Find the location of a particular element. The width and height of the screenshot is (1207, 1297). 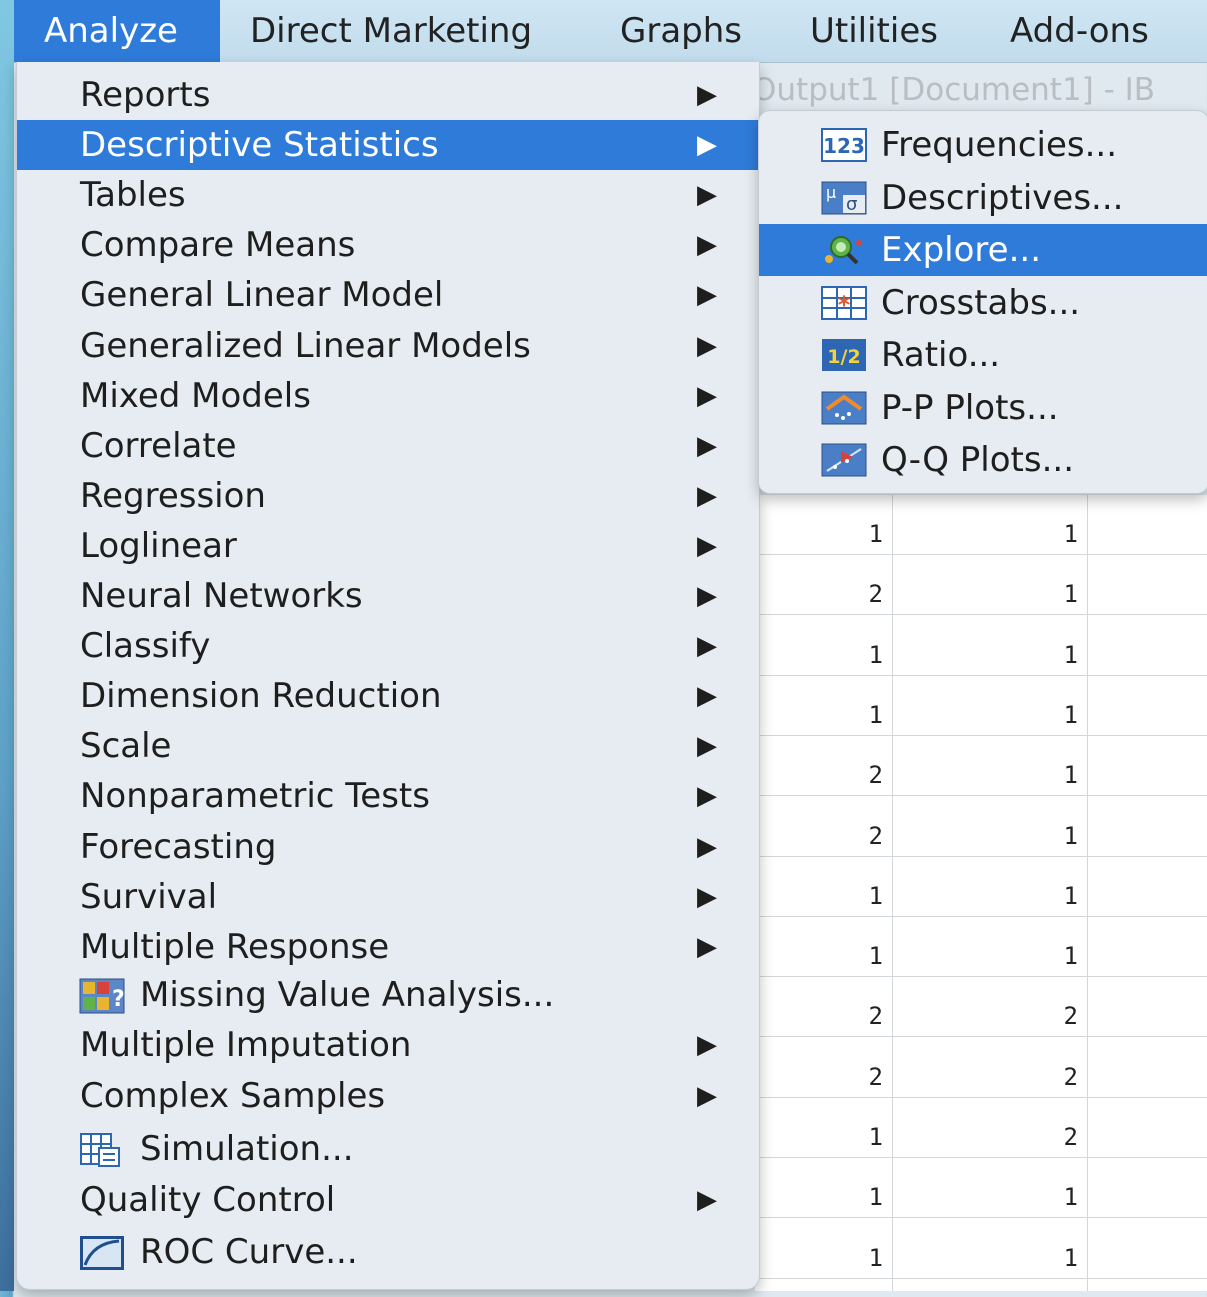

menu-item-label: Forecasting is located at coordinates (178, 846).